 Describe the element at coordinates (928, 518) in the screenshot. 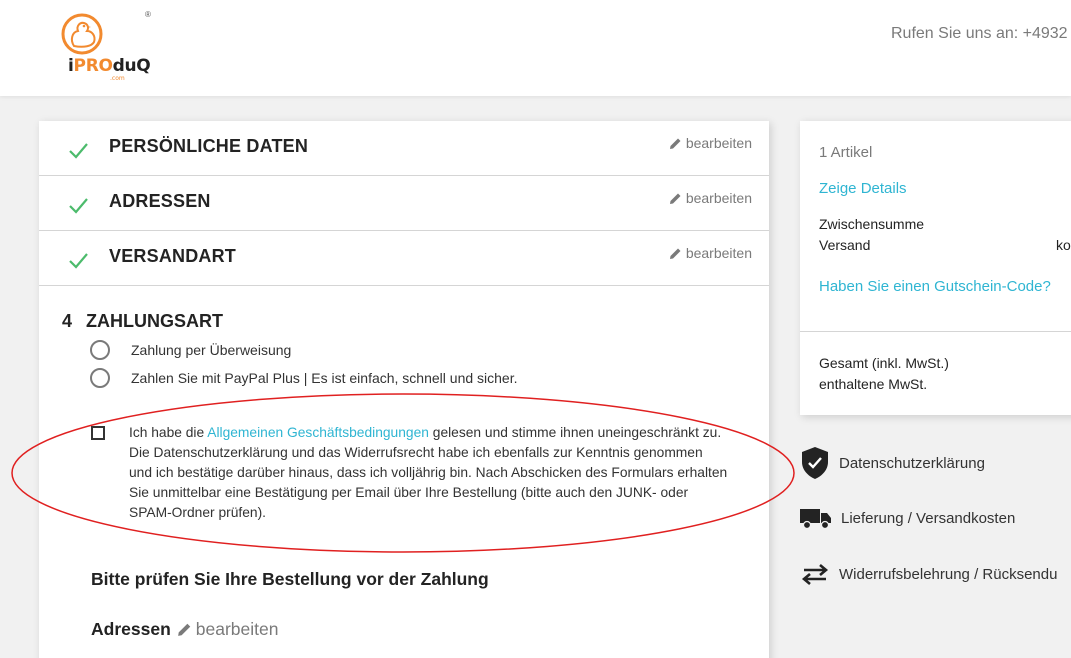

I see `reassurance-label: Lieferung / Versandkosten` at that location.